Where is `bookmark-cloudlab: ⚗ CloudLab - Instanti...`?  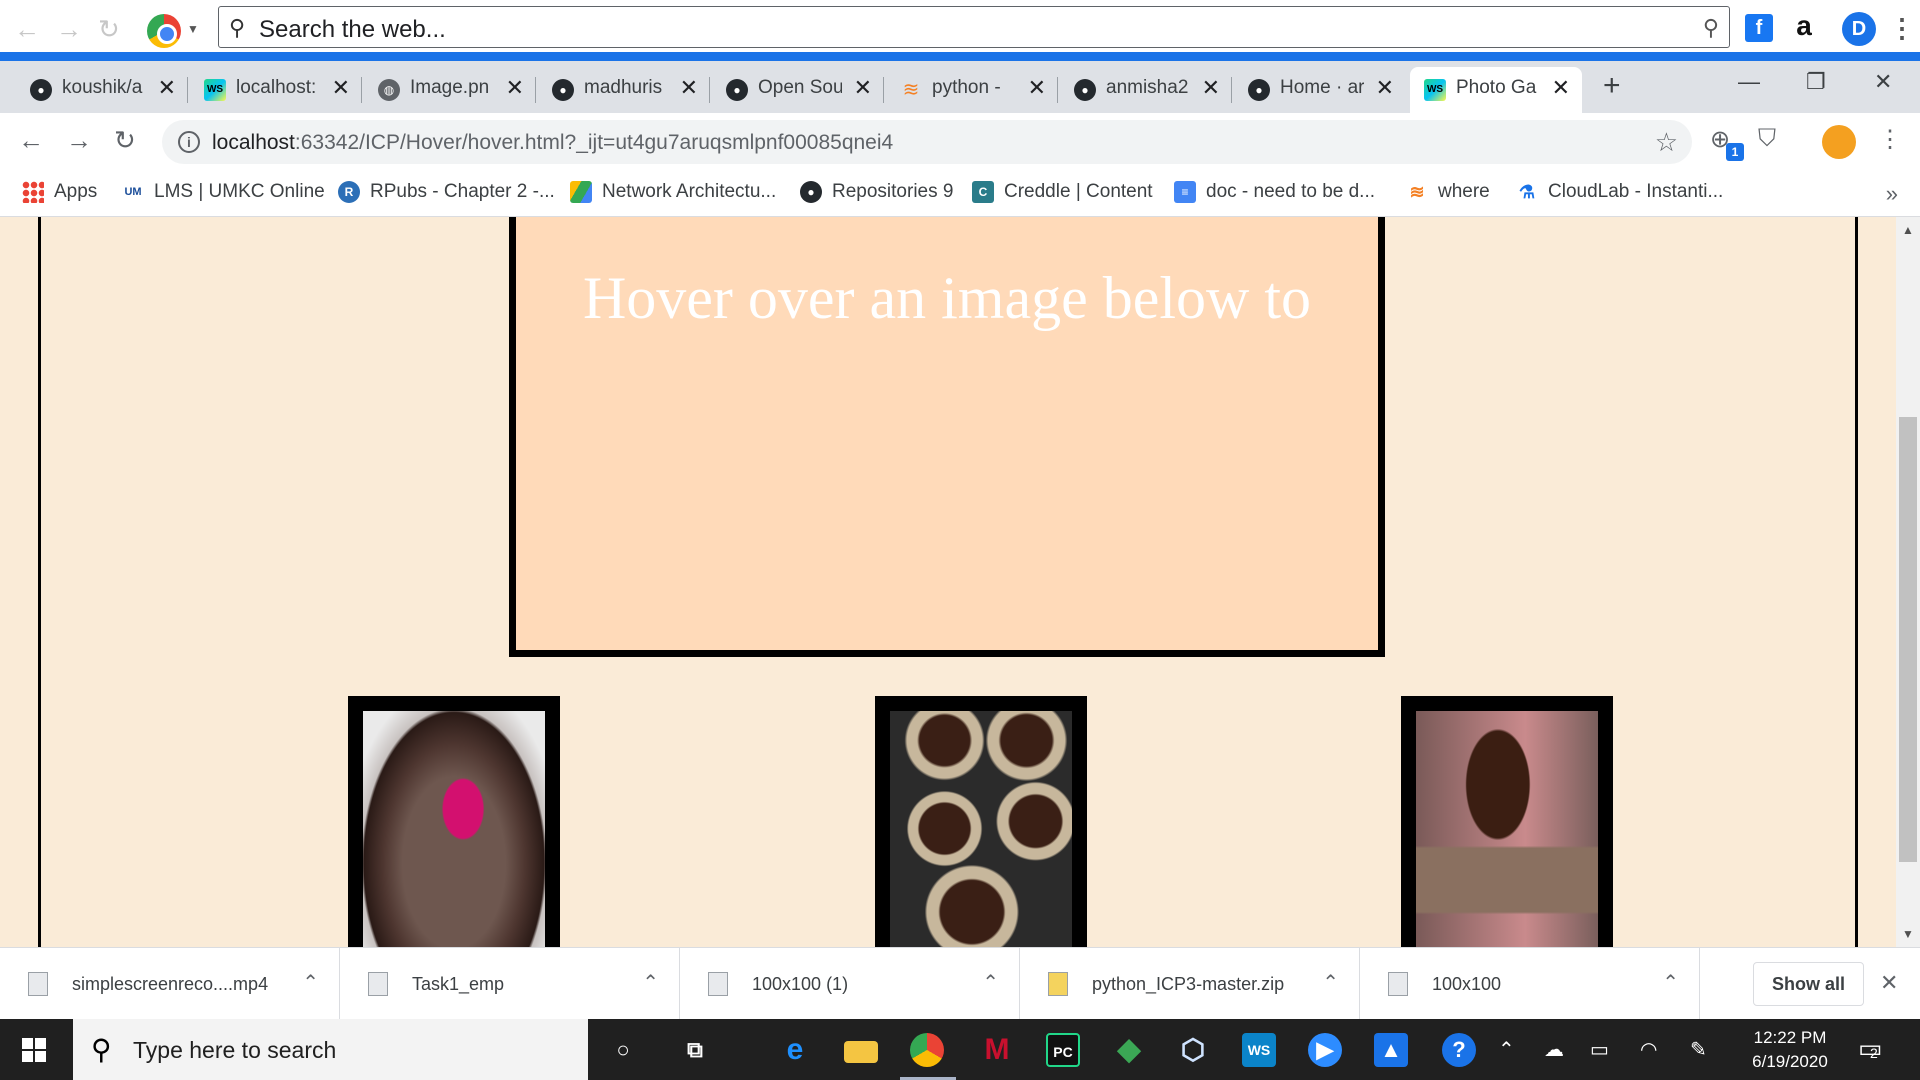 bookmark-cloudlab: ⚗ CloudLab - Instanti... is located at coordinates (1619, 194).